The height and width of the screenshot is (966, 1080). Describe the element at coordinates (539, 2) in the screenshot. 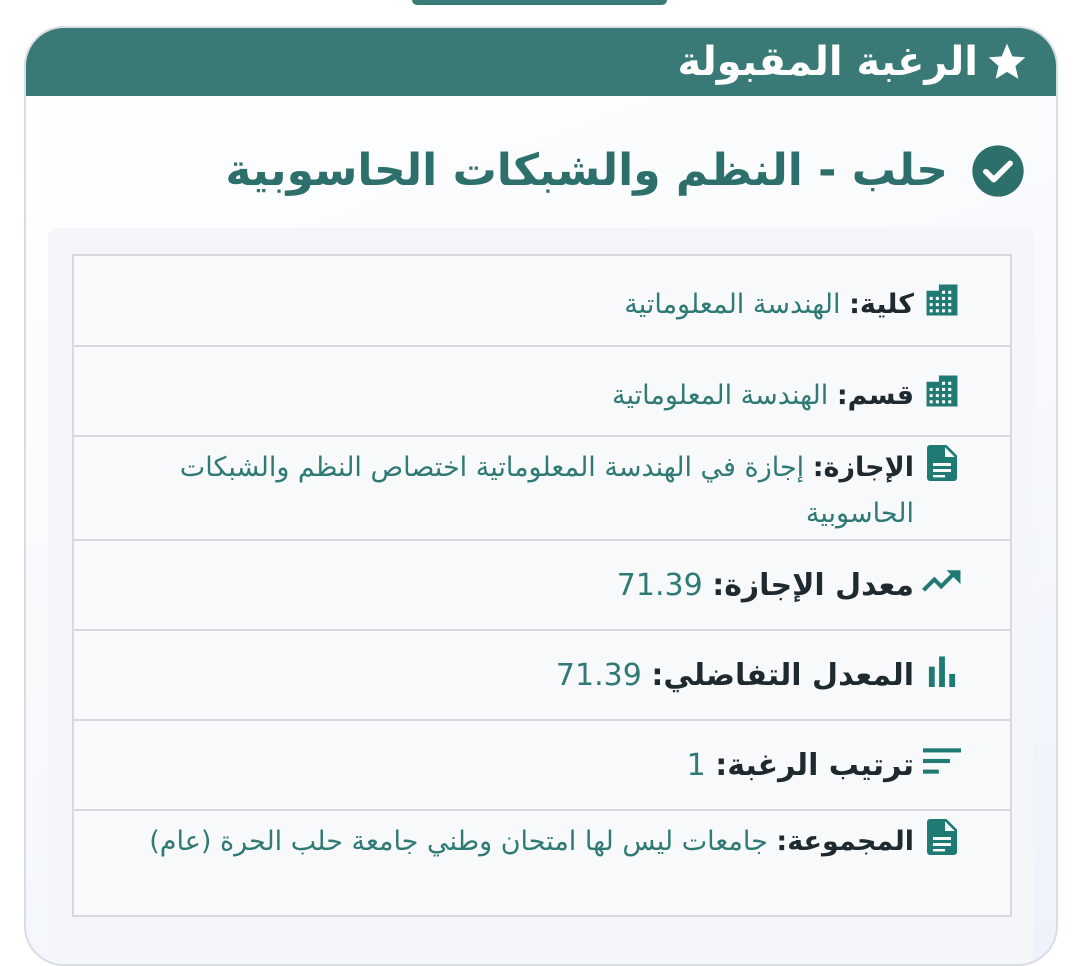

I see `top-handle` at that location.